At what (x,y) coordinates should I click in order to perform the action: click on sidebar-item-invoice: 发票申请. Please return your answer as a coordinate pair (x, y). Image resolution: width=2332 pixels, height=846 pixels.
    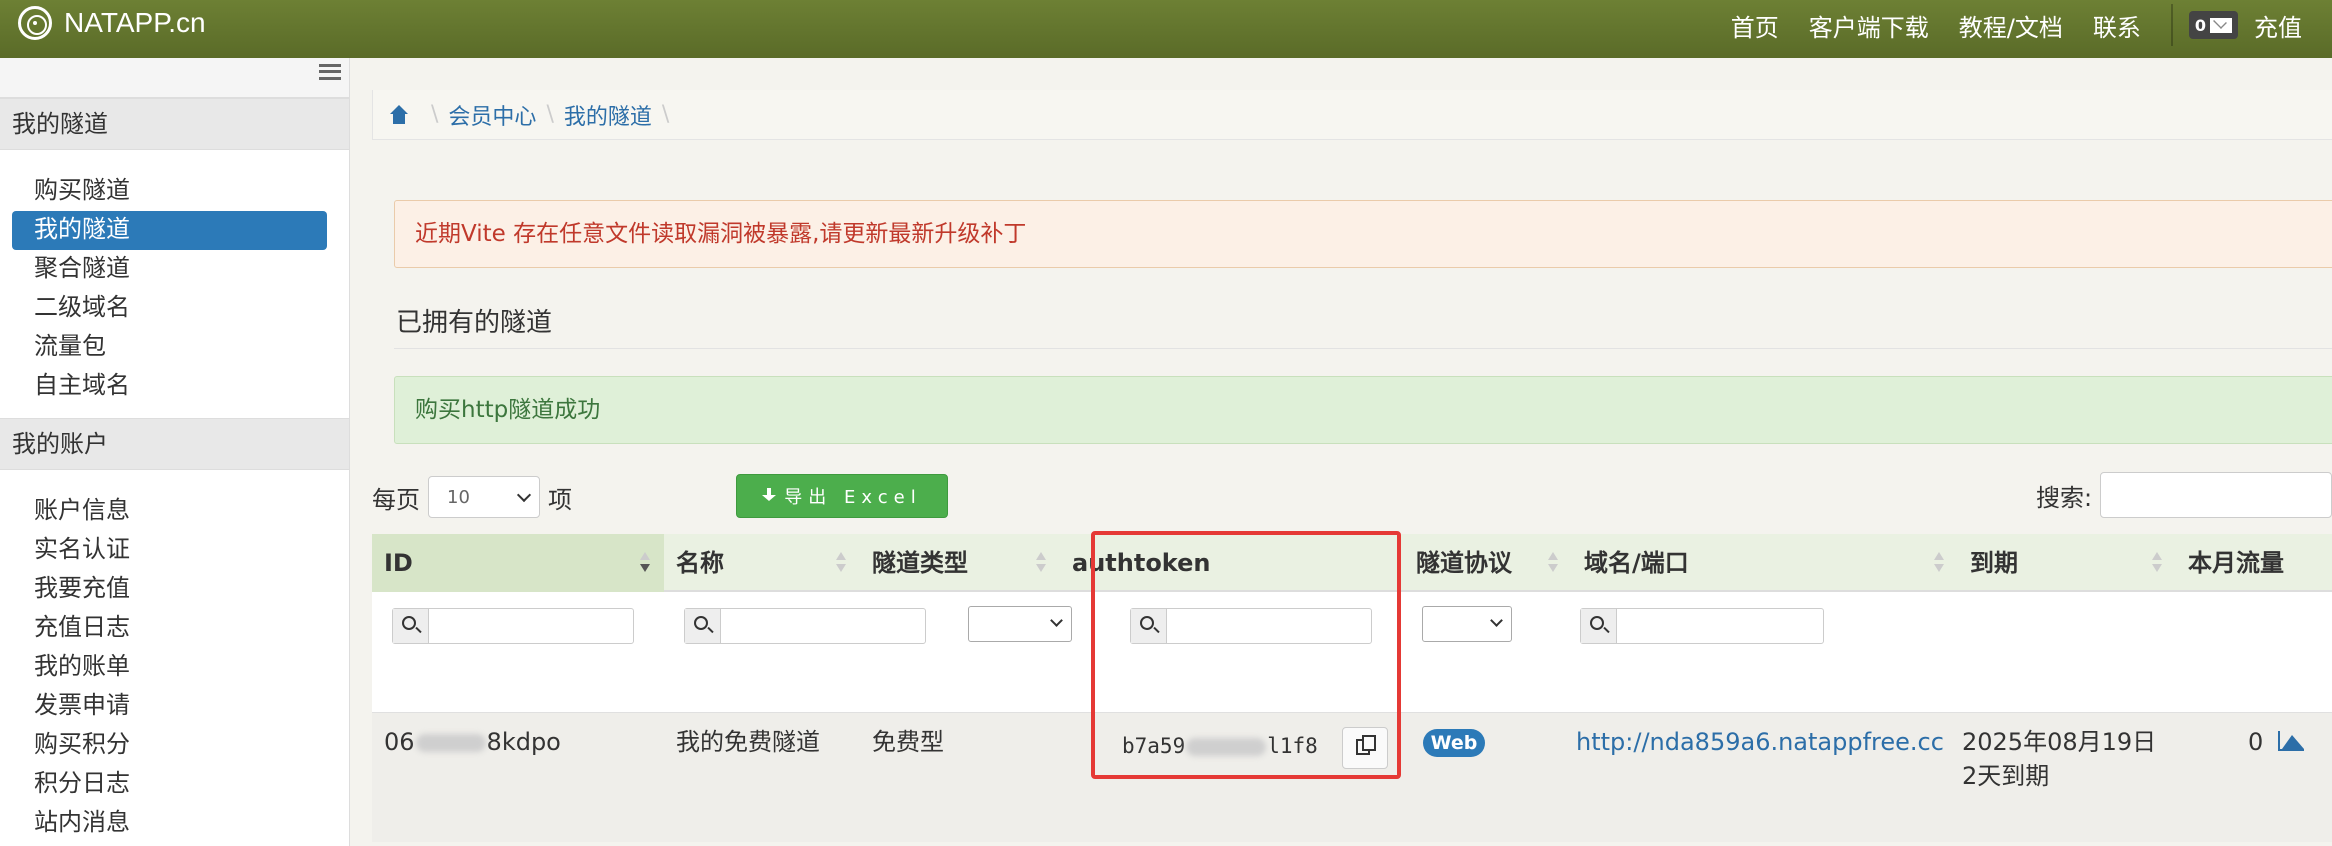
    Looking at the image, I should click on (169, 706).